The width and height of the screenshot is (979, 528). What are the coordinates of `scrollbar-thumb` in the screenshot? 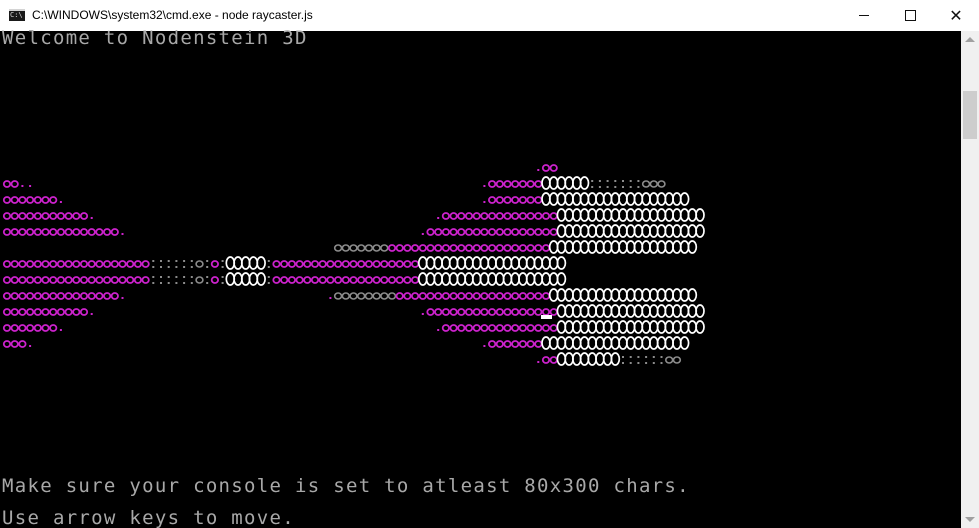 It's located at (970, 115).